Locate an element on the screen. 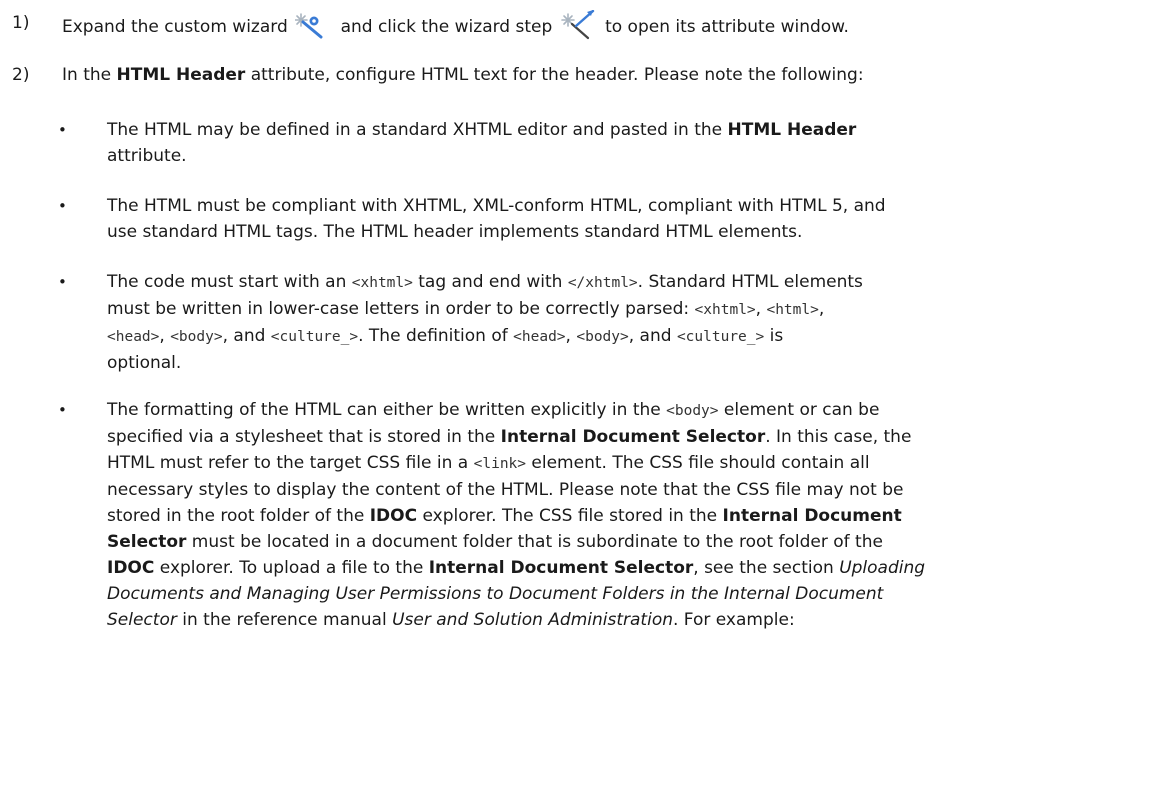  text: . Standard HTML elements is located at coordinates (750, 282).